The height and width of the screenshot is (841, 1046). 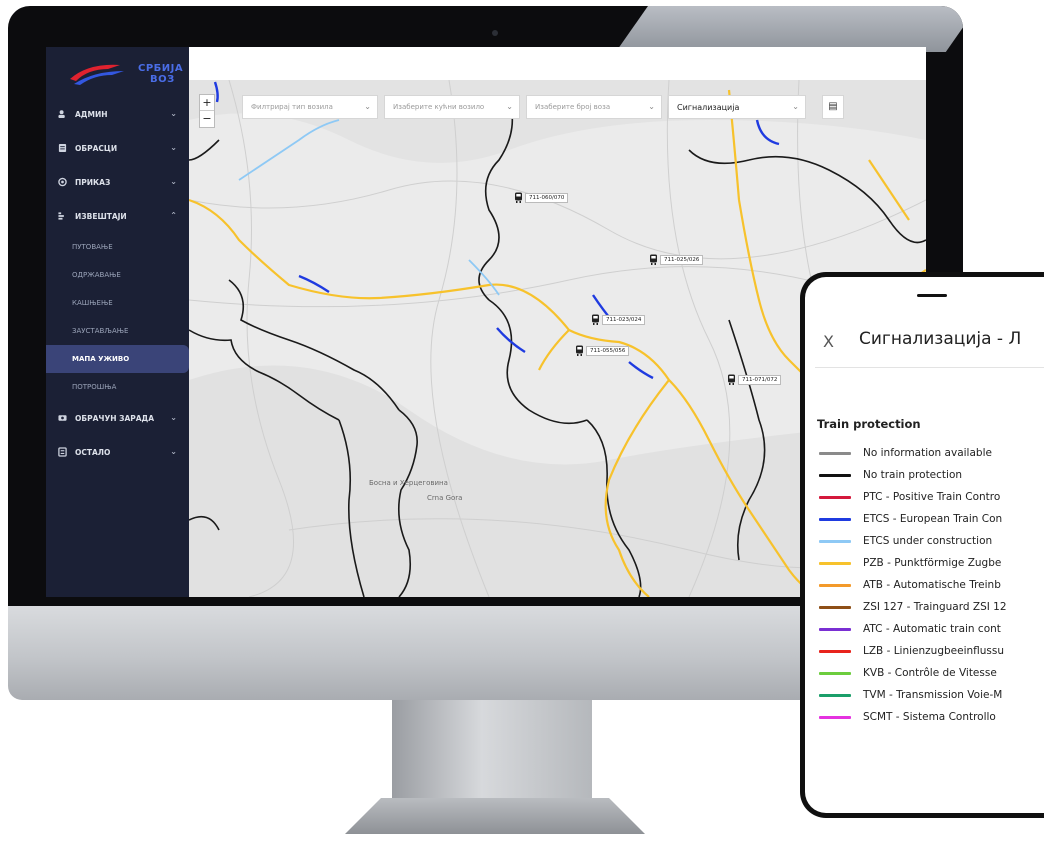 I want to click on chevron-up-icon: ⌃, so click(x=173, y=215).